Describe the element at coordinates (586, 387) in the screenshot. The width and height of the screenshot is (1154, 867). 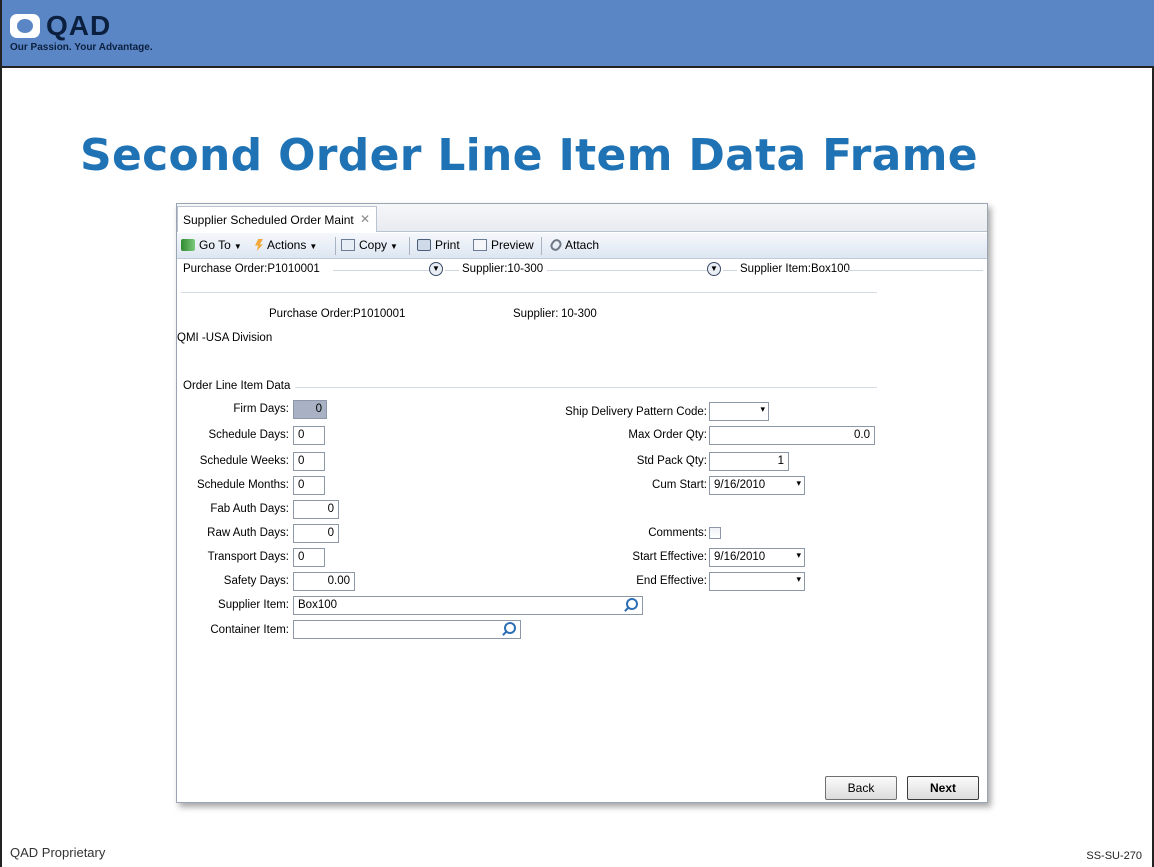
I see `section-divider` at that location.